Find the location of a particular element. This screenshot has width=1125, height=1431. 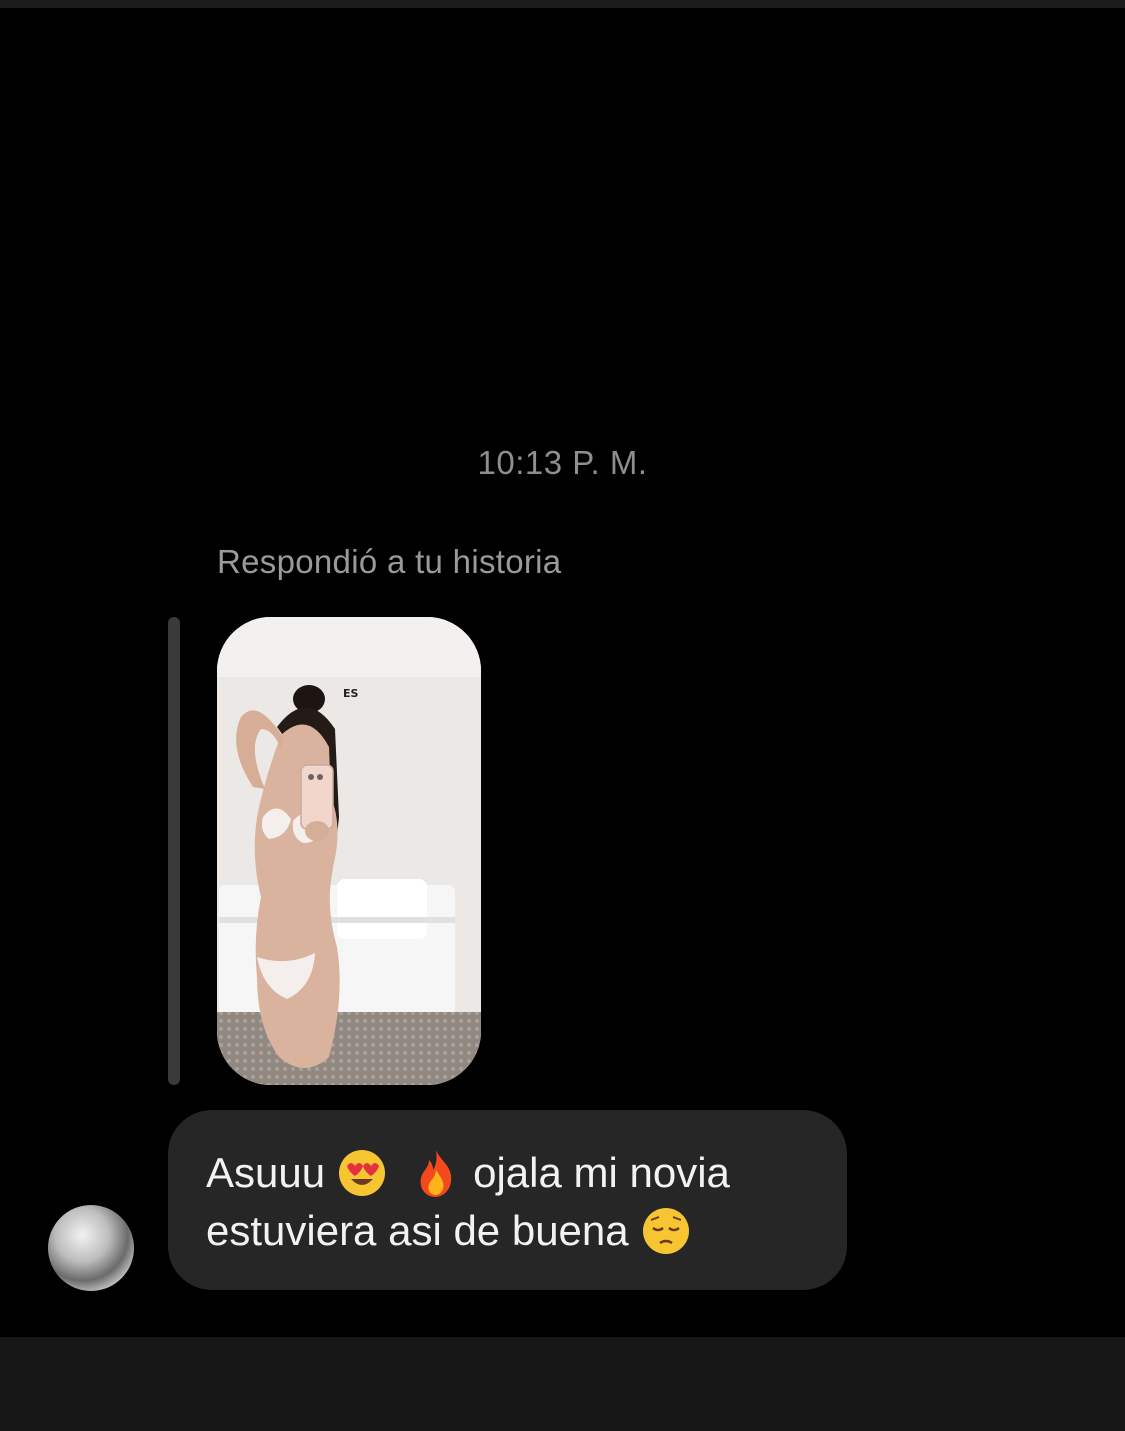

reply-indicator-bar is located at coordinates (174, 851).